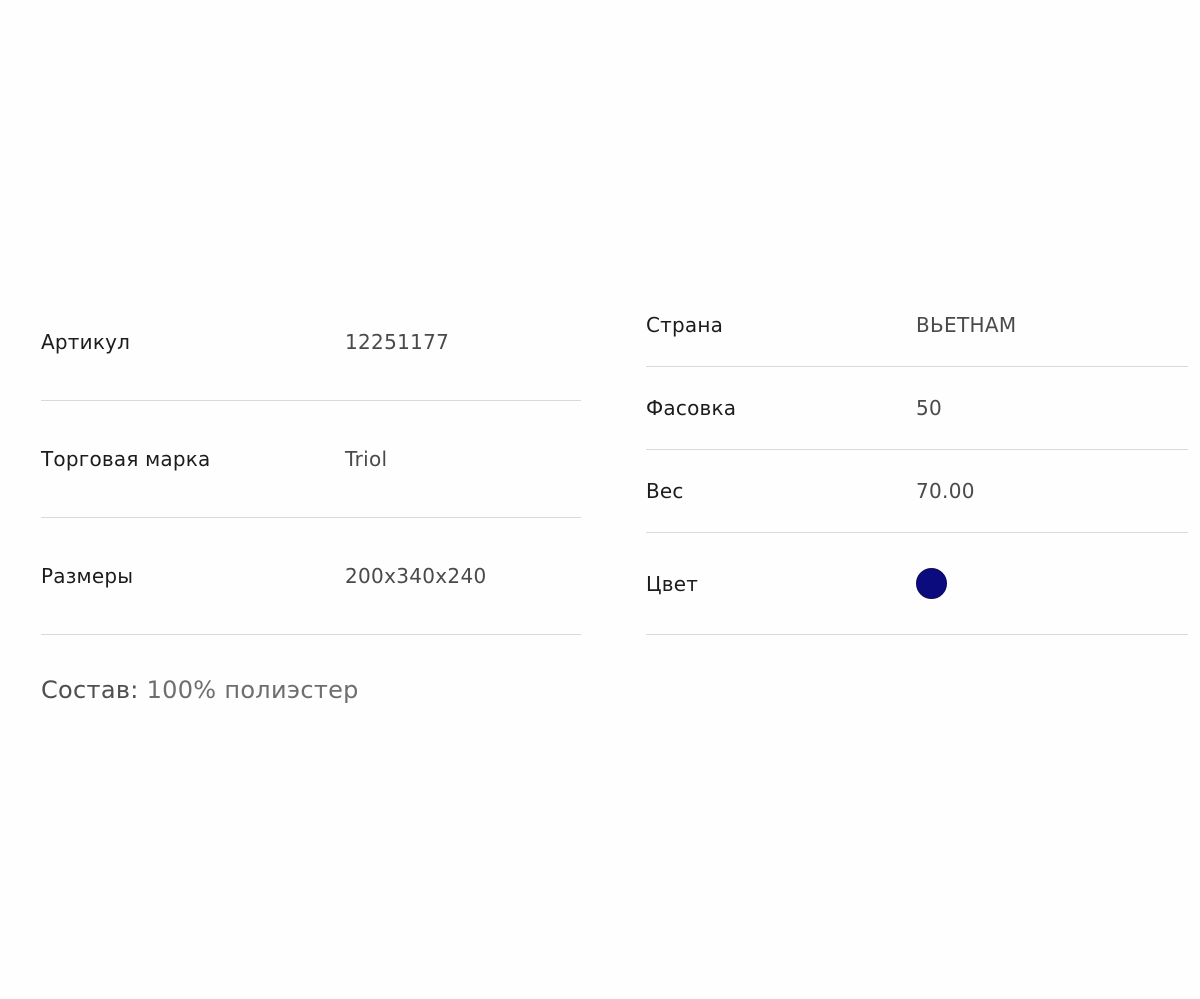 This screenshot has width=1200, height=999. What do you see at coordinates (311, 576) in the screenshot?
I see `spec-row-dimensions: Размеры 200x340x240` at bounding box center [311, 576].